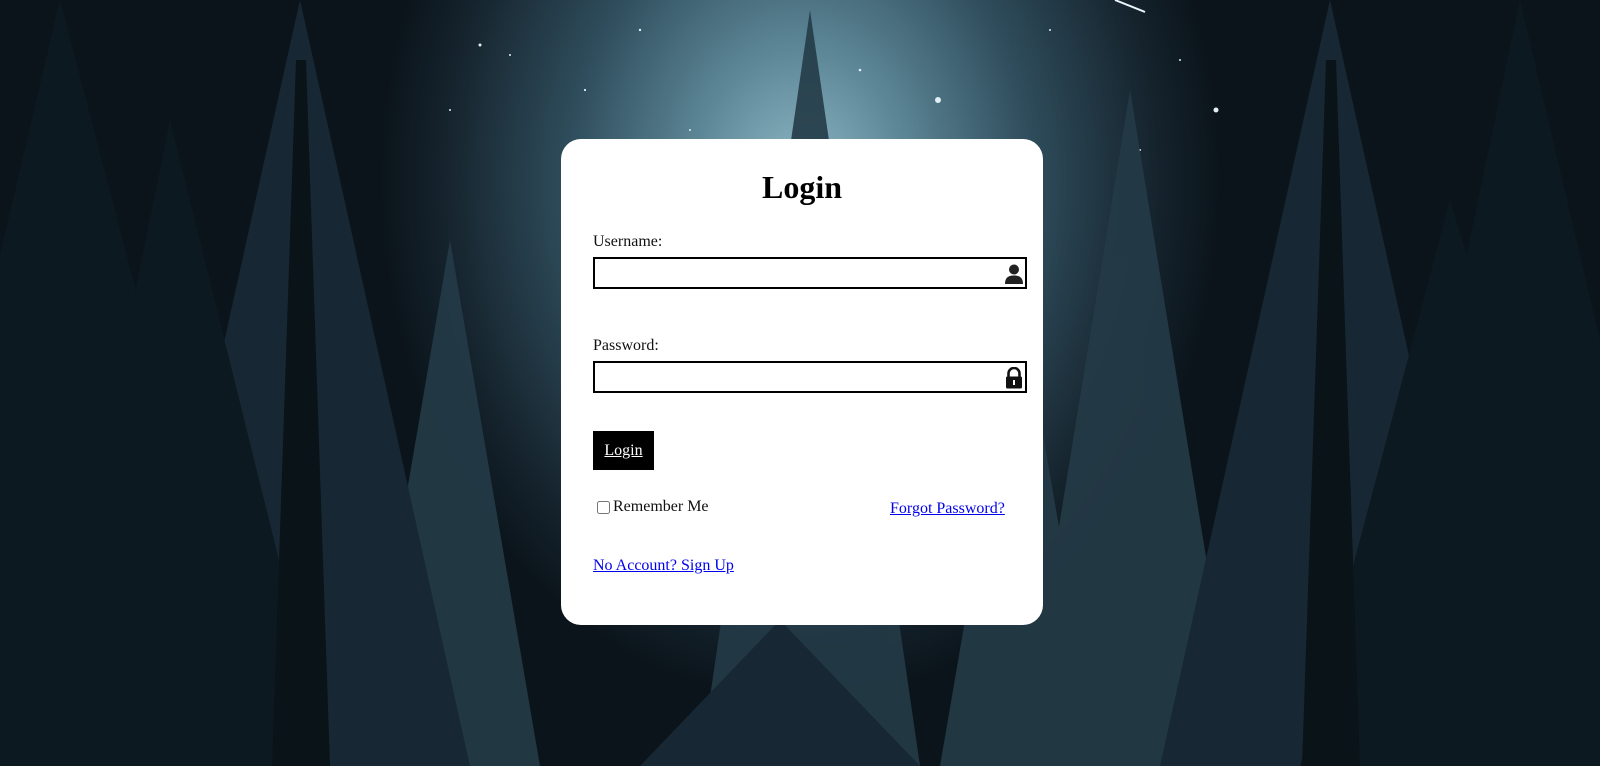 The width and height of the screenshot is (1600, 766). I want to click on remember-me-checkbox, so click(603, 507).